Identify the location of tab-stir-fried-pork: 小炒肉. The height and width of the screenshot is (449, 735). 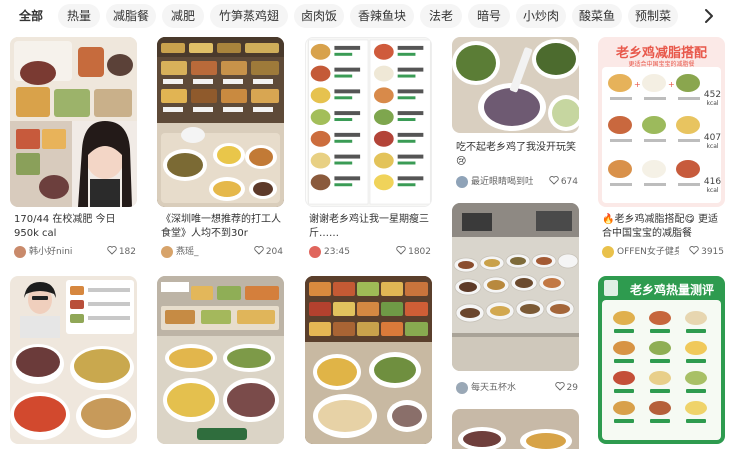
(541, 16).